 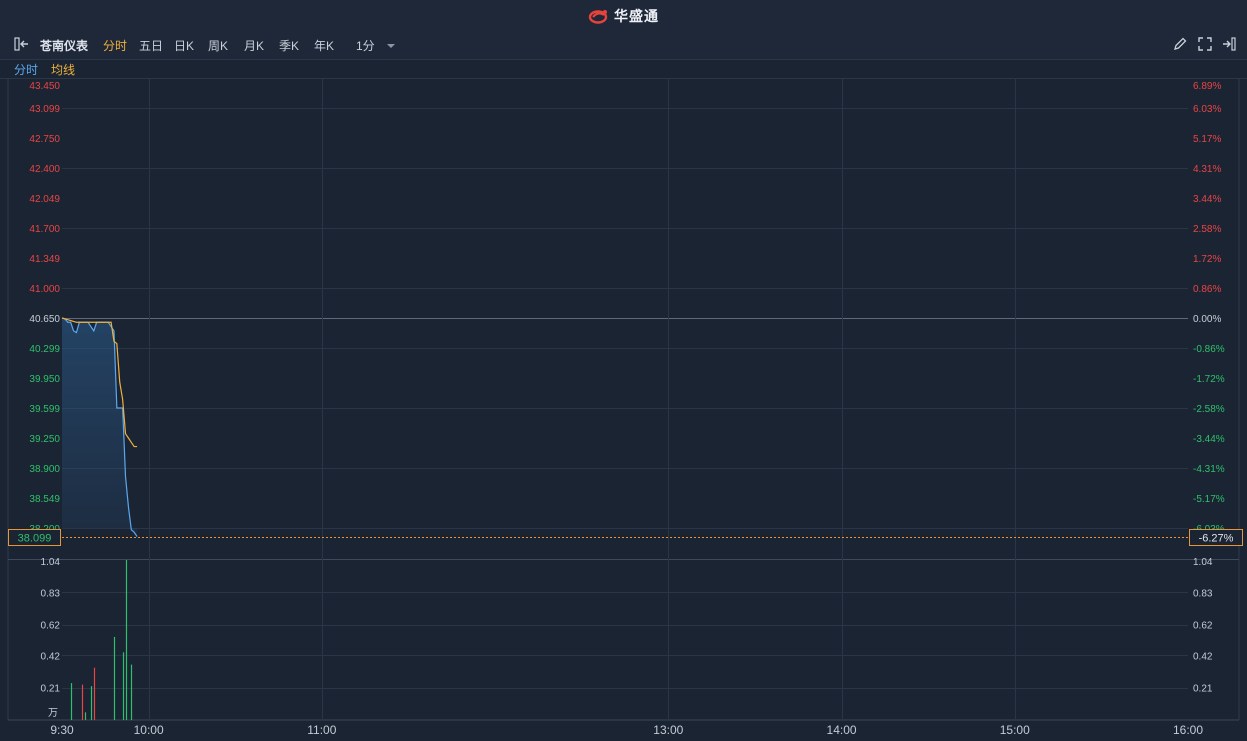 I want to click on time-tick-label: 13:00, so click(x=668, y=730).